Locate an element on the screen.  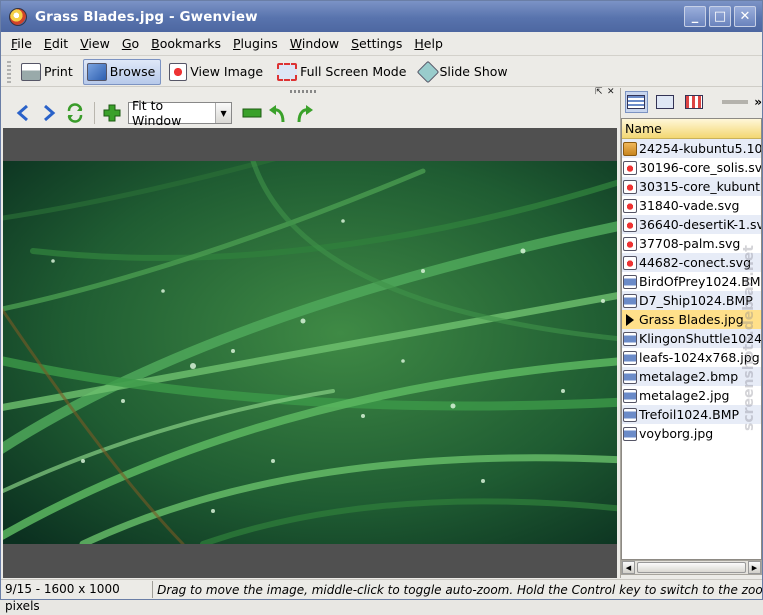
list-view-icon is located at coordinates (636, 102).